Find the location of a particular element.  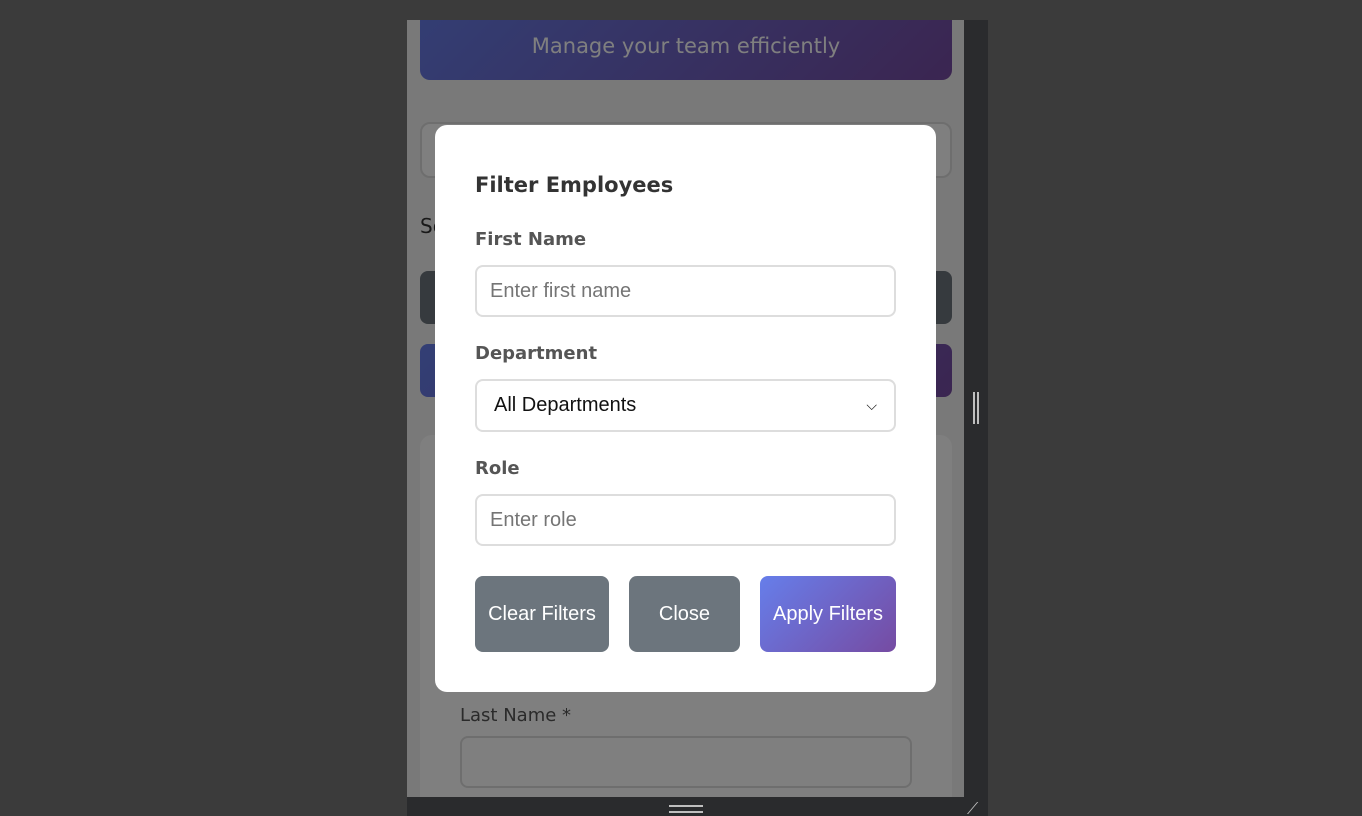

bottom-resize-handle-icon is located at coordinates (686, 809).